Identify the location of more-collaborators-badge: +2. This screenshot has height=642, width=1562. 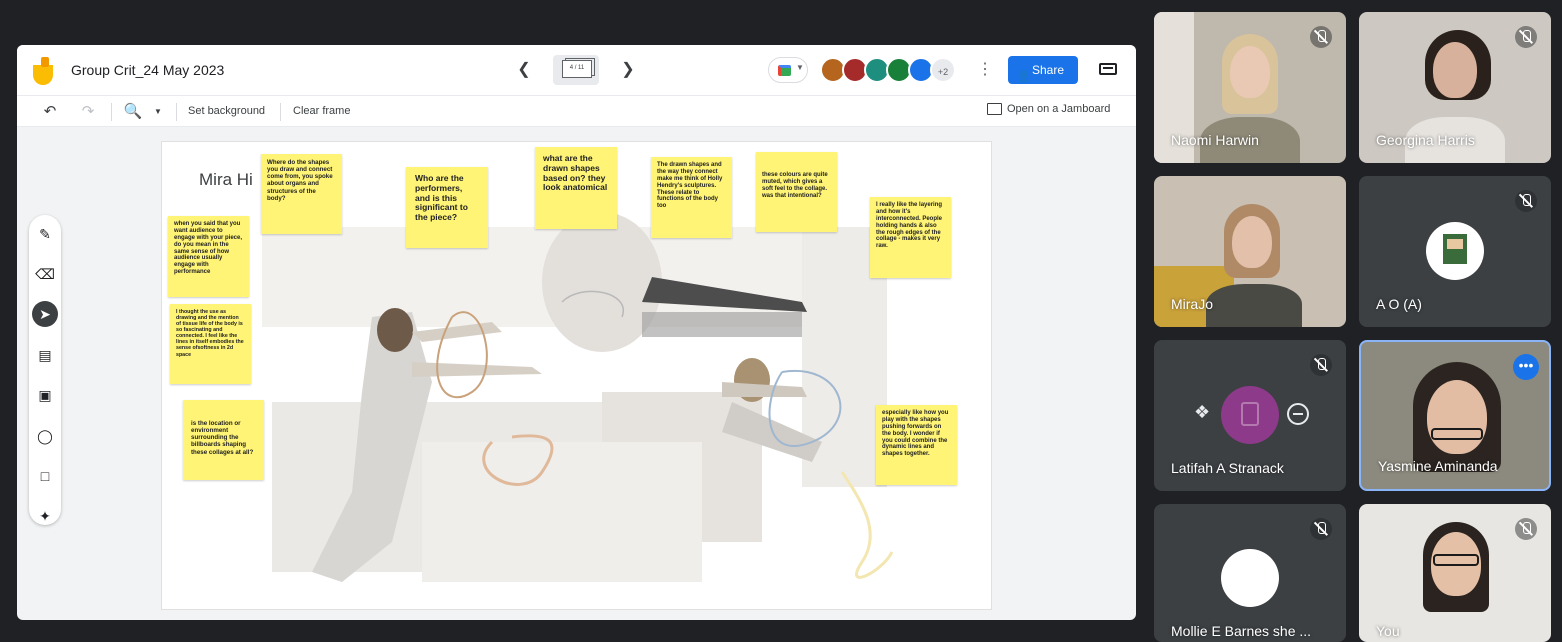
(943, 70).